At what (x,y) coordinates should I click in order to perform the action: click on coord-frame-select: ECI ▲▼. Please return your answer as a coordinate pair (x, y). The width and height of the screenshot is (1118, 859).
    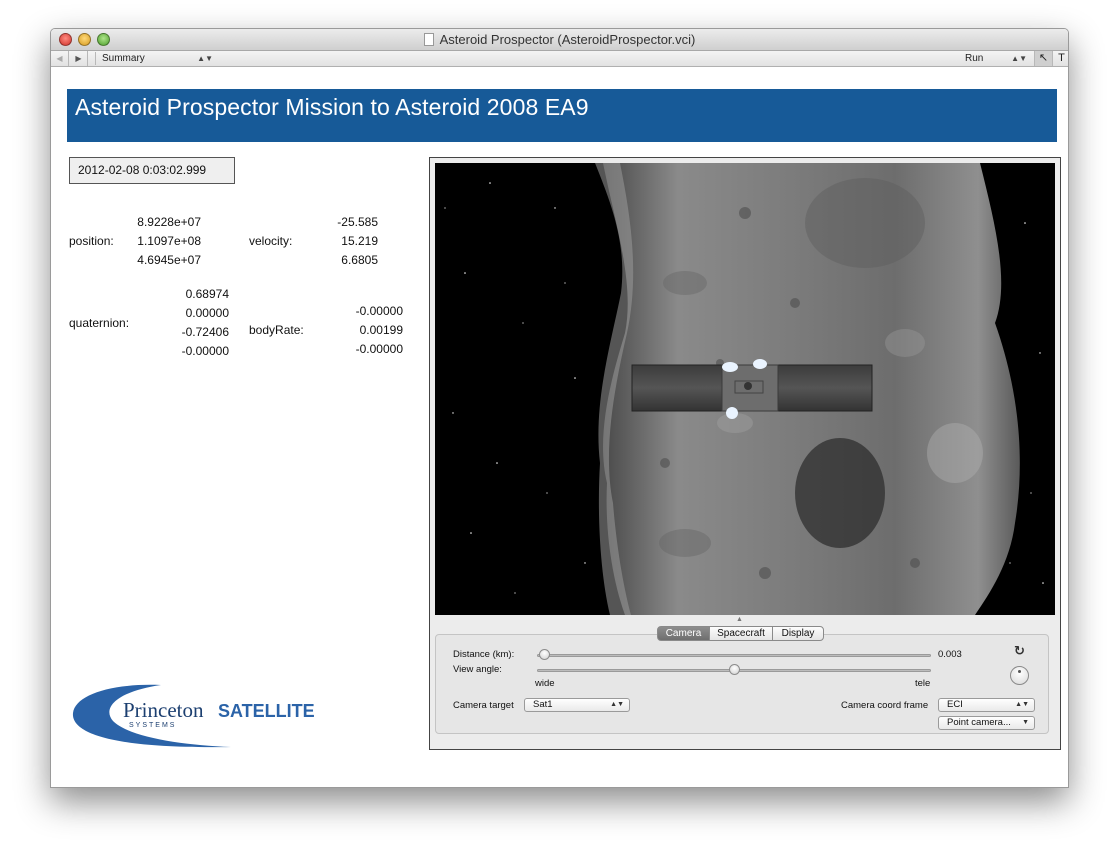
    Looking at the image, I should click on (986, 705).